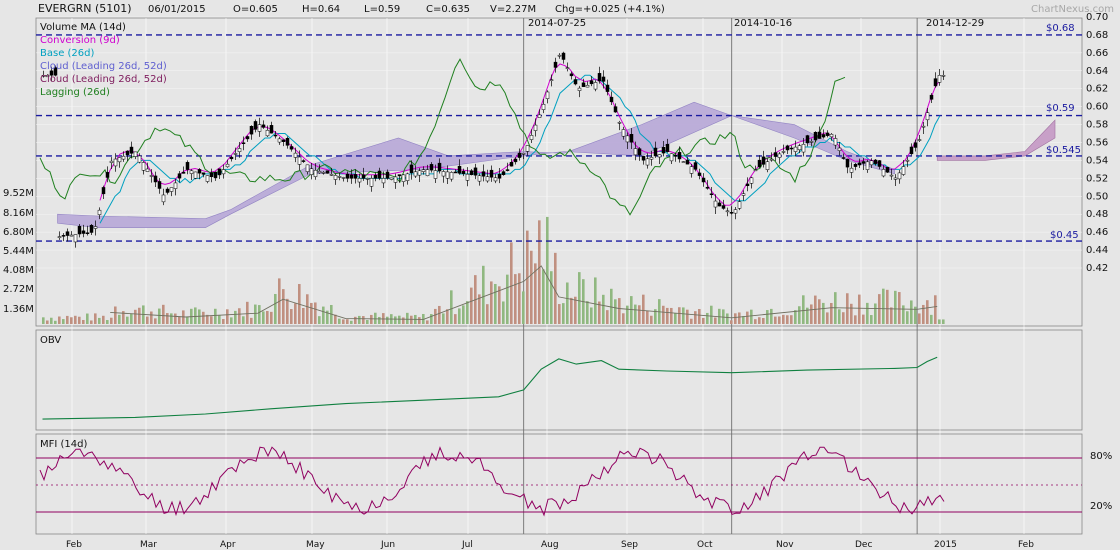  What do you see at coordinates (955, 23) in the screenshot?
I see `marker-label-2: 2014-12-29` at bounding box center [955, 23].